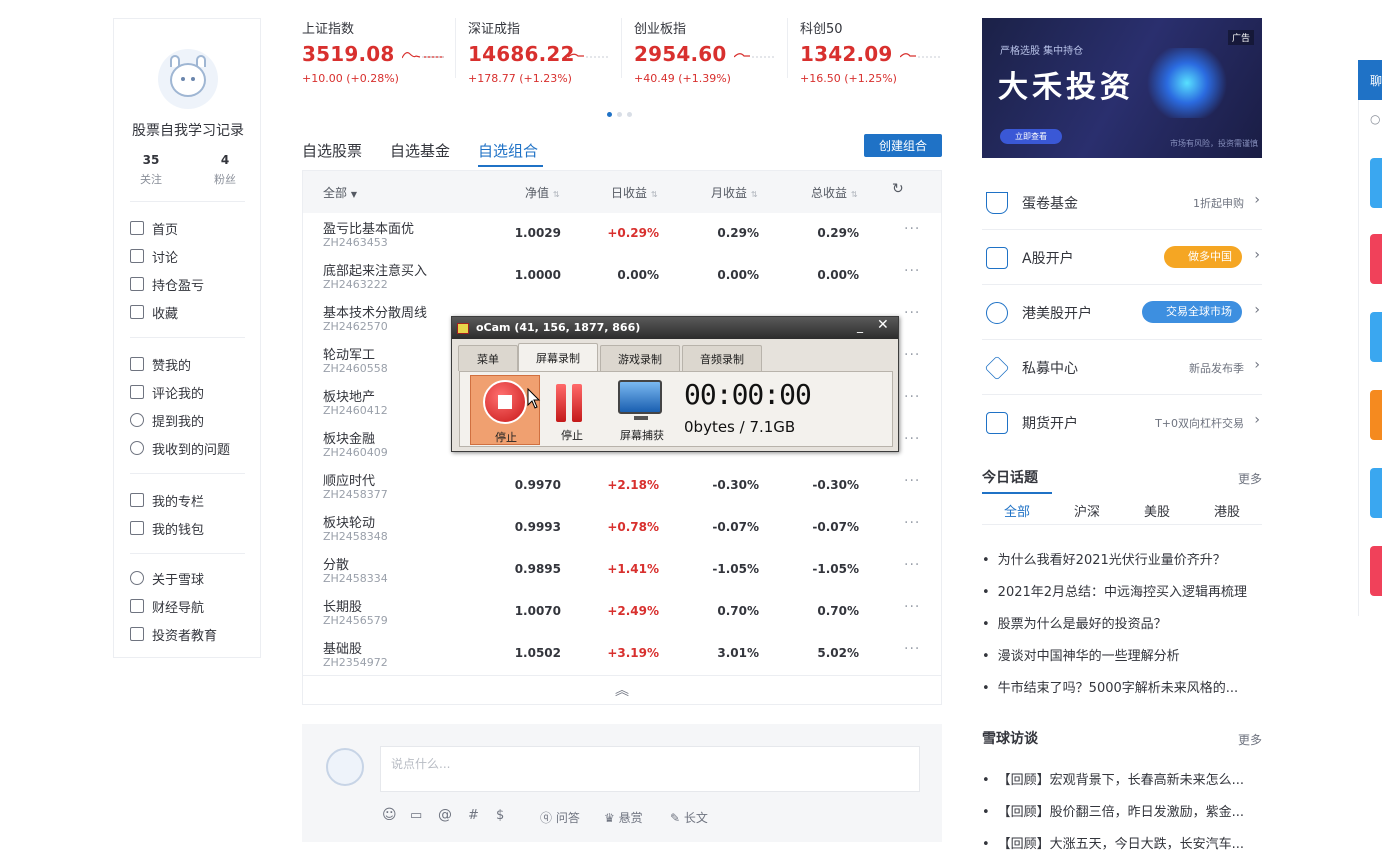 Image resolution: width=1382 pixels, height=864 pixels. Describe the element at coordinates (883, 325) in the screenshot. I see `close-button: ✕` at that location.